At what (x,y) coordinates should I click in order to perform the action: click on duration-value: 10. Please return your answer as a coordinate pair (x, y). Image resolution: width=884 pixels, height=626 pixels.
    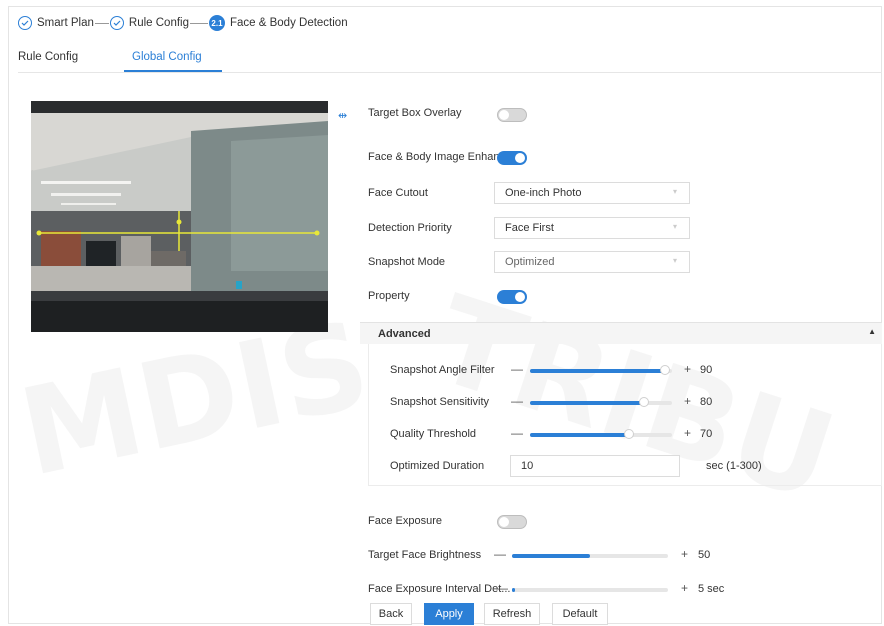
    Looking at the image, I should click on (527, 466).